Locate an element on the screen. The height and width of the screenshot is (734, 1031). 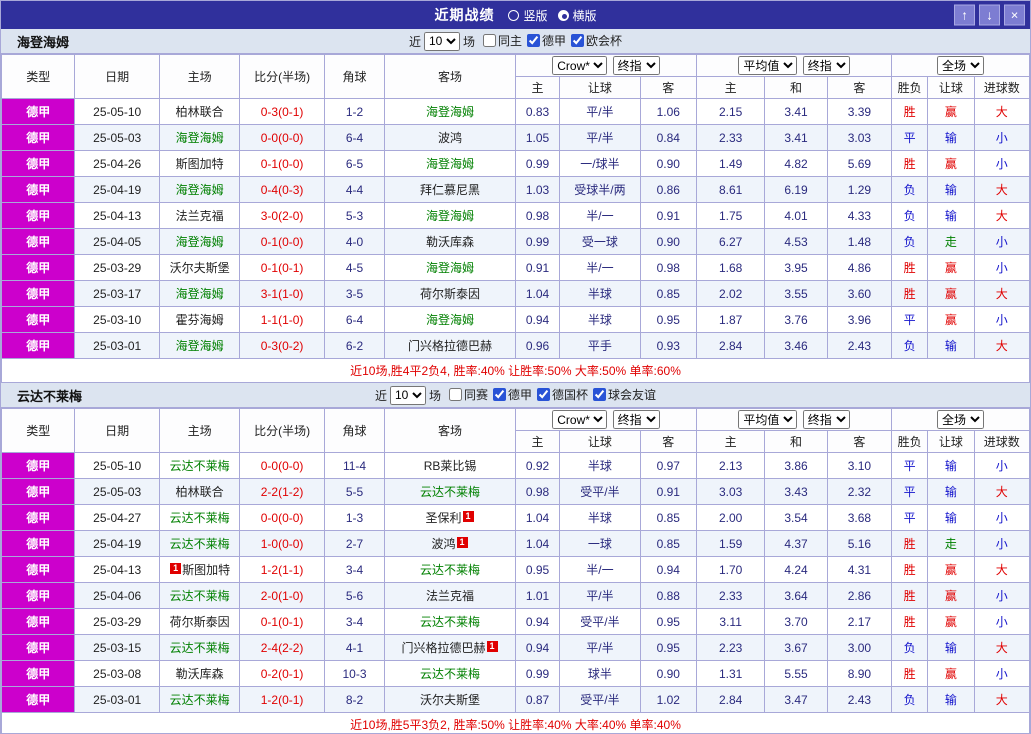
ah-line-cell: 受一球 is located at coordinates (600, 241).